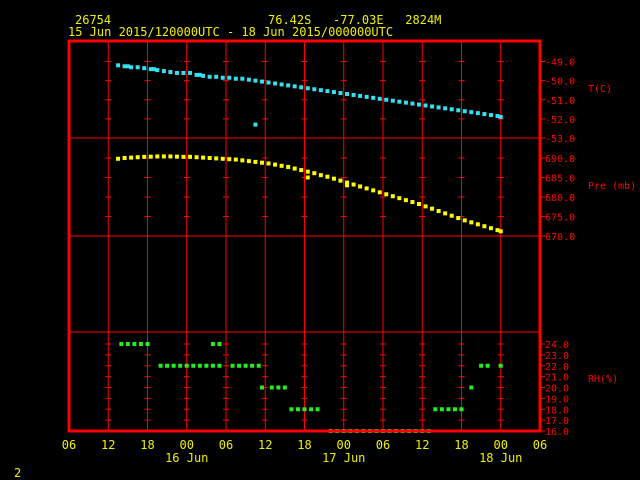 The image size is (640, 480). Describe the element at coordinates (557, 421) in the screenshot. I see `y-tick-label: 17.0` at that location.